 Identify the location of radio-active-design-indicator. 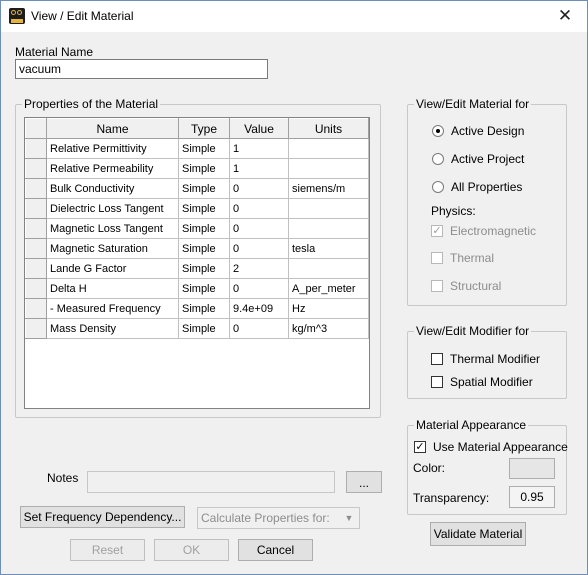
(438, 131).